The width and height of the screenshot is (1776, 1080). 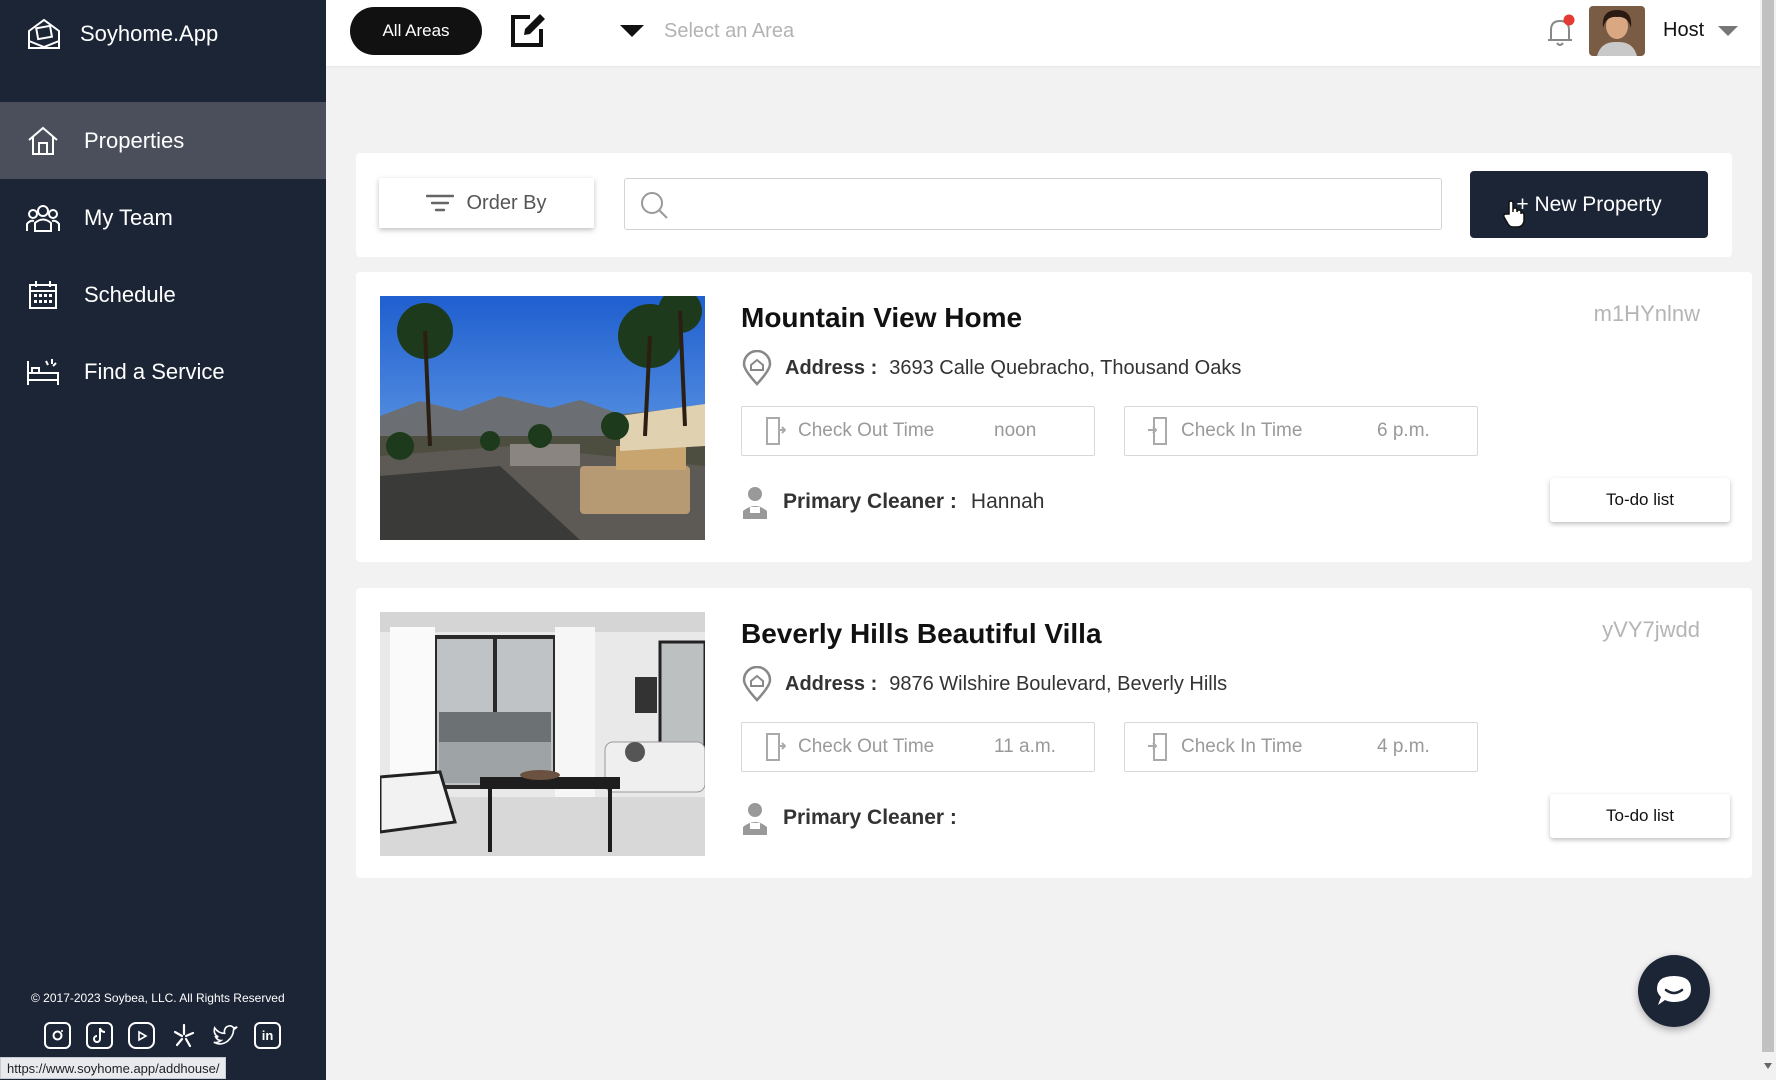 I want to click on property-title: Mountain View Home, so click(x=881, y=318).